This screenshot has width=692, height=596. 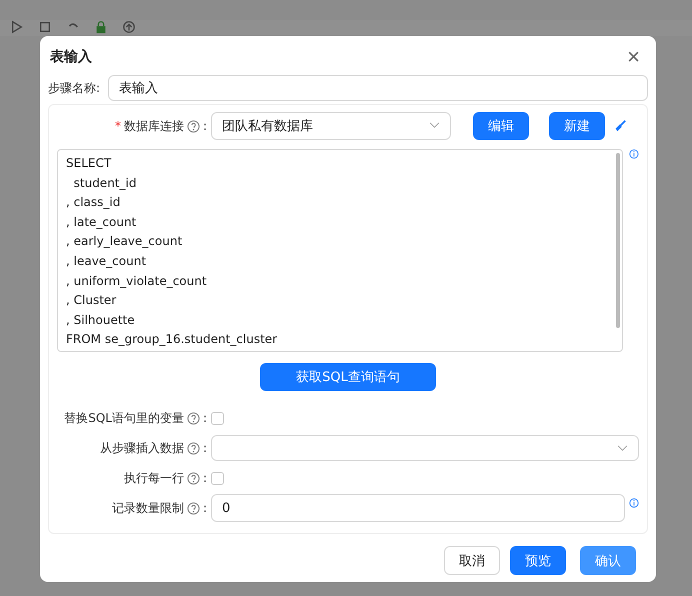 What do you see at coordinates (124, 418) in the screenshot?
I see `field-label: 替换SQL语句里的变量` at bounding box center [124, 418].